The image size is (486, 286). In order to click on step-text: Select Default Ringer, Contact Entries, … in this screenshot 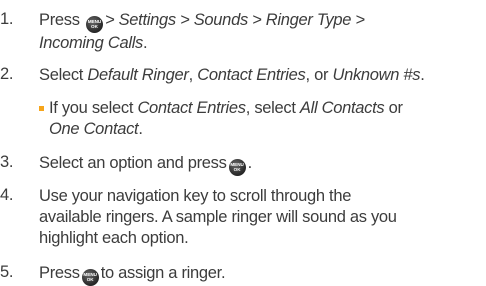, I will do `click(232, 75)`.